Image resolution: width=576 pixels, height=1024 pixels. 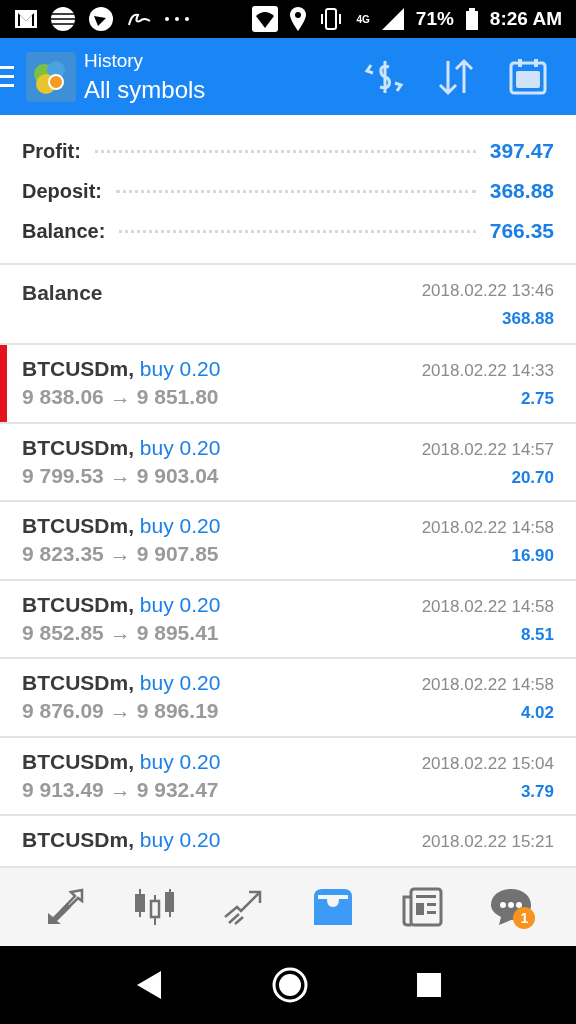 I want to click on location-icon, so click(x=298, y=19).